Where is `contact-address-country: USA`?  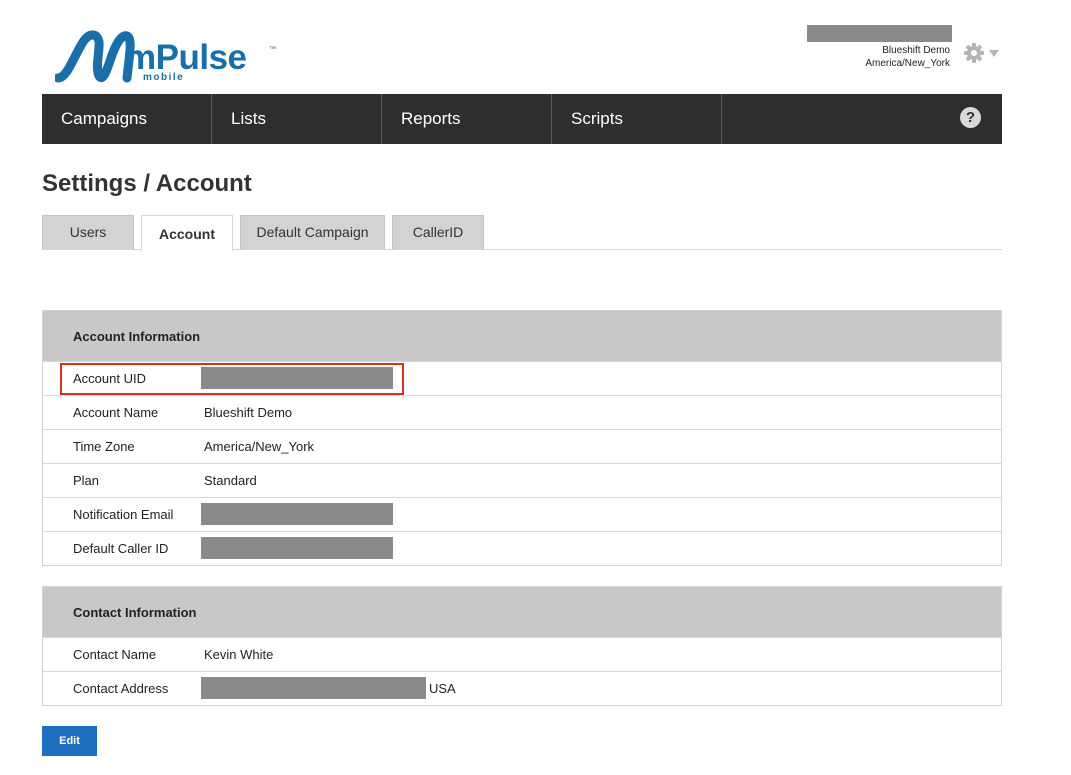
contact-address-country: USA is located at coordinates (442, 688).